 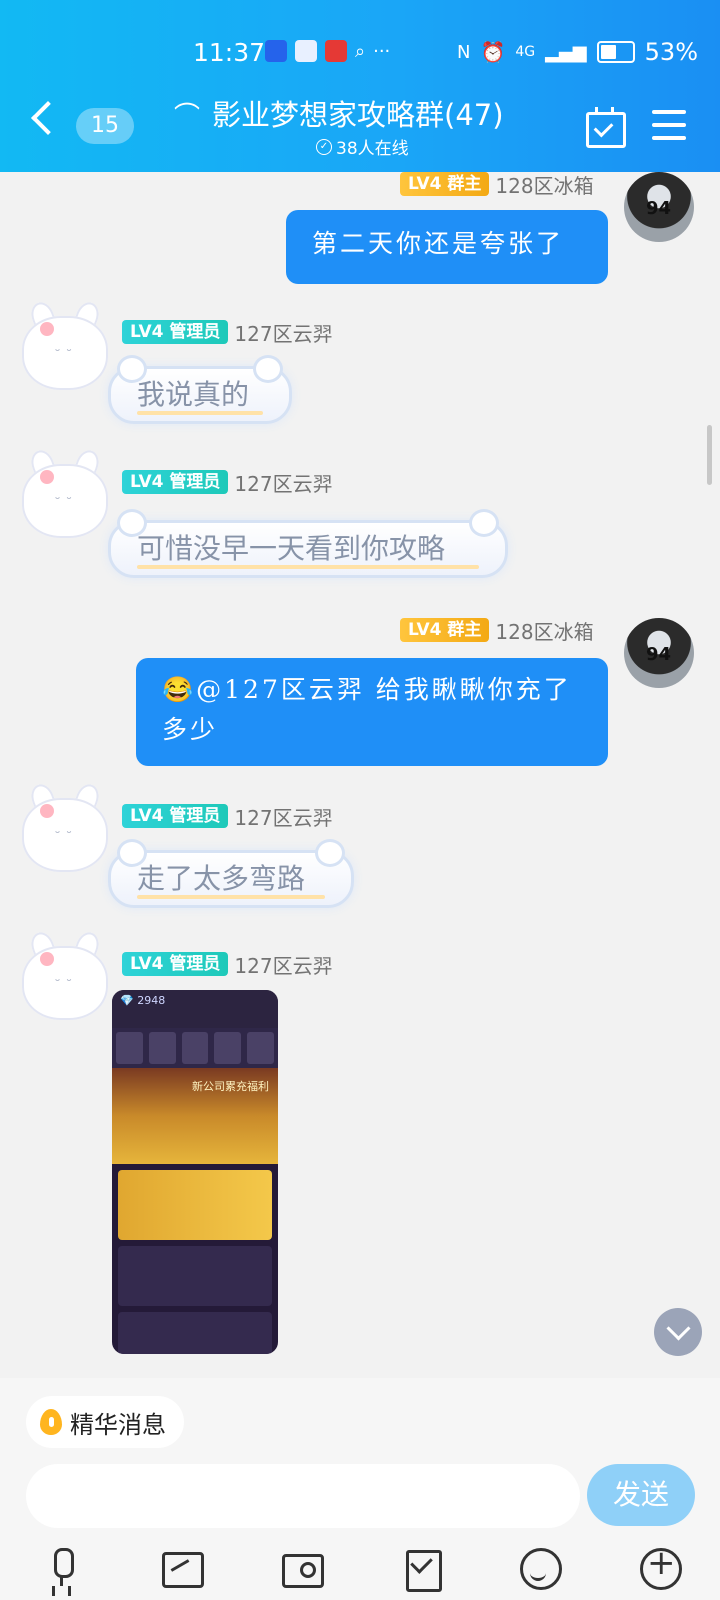 I want to click on scroll-down-button, so click(x=678, y=1332).